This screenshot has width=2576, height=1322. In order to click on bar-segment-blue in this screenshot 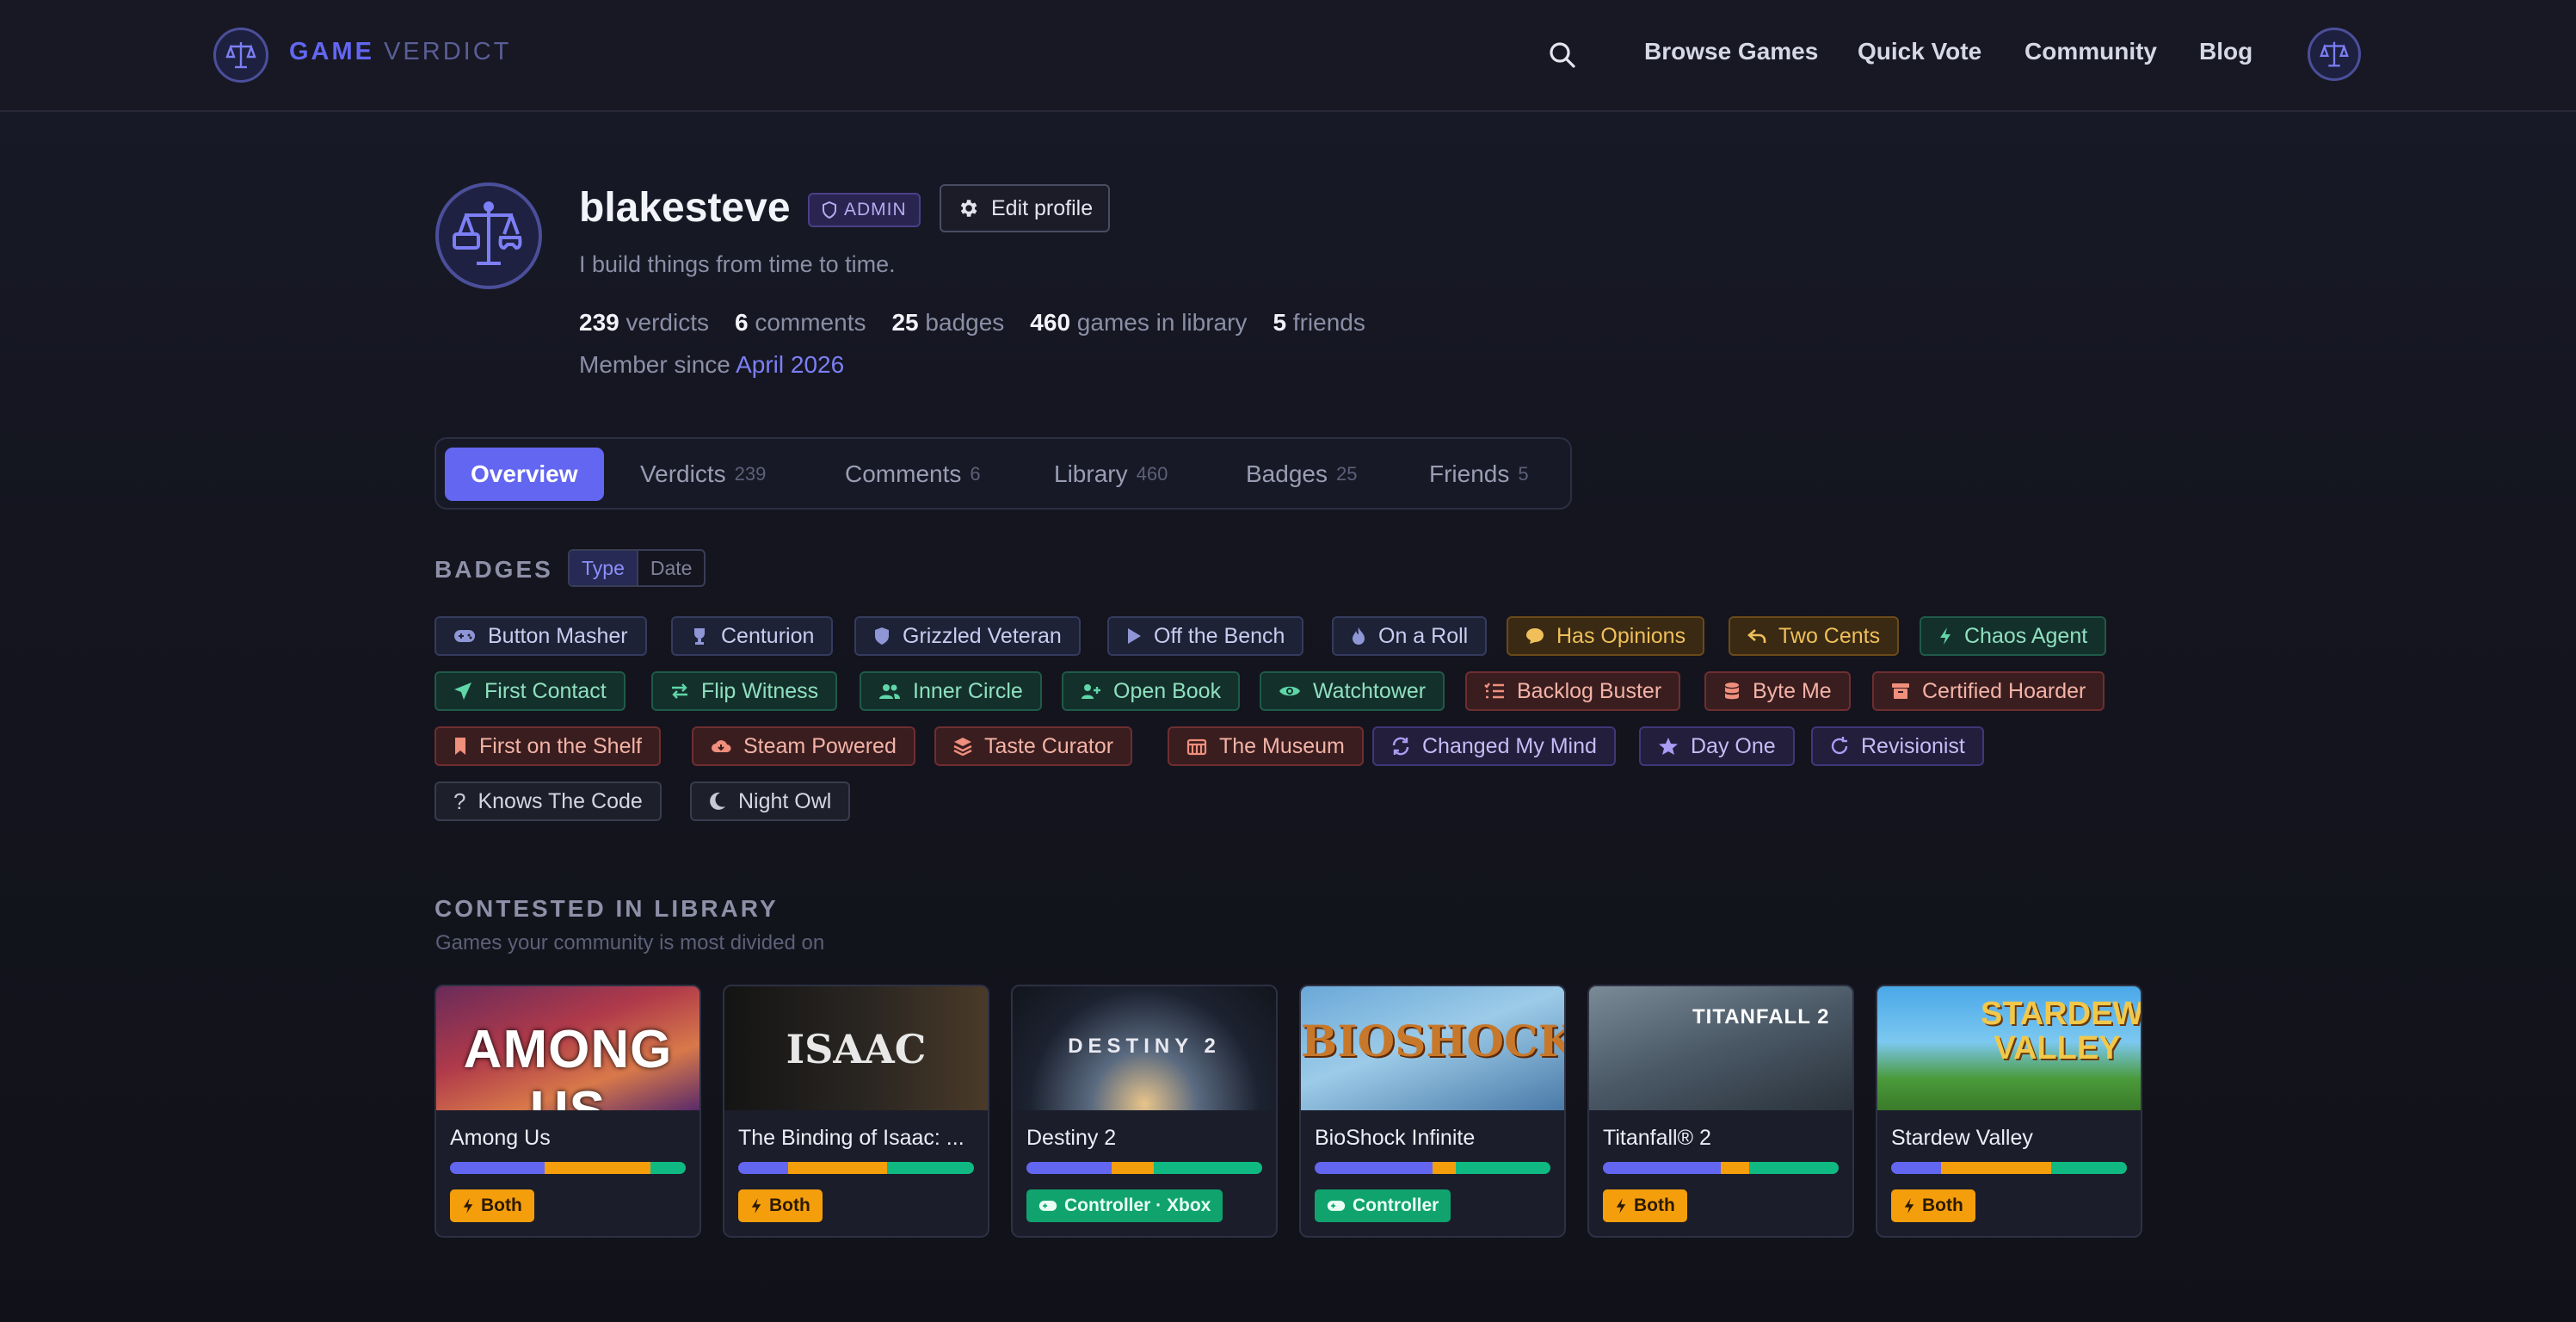, I will do `click(1069, 1168)`.